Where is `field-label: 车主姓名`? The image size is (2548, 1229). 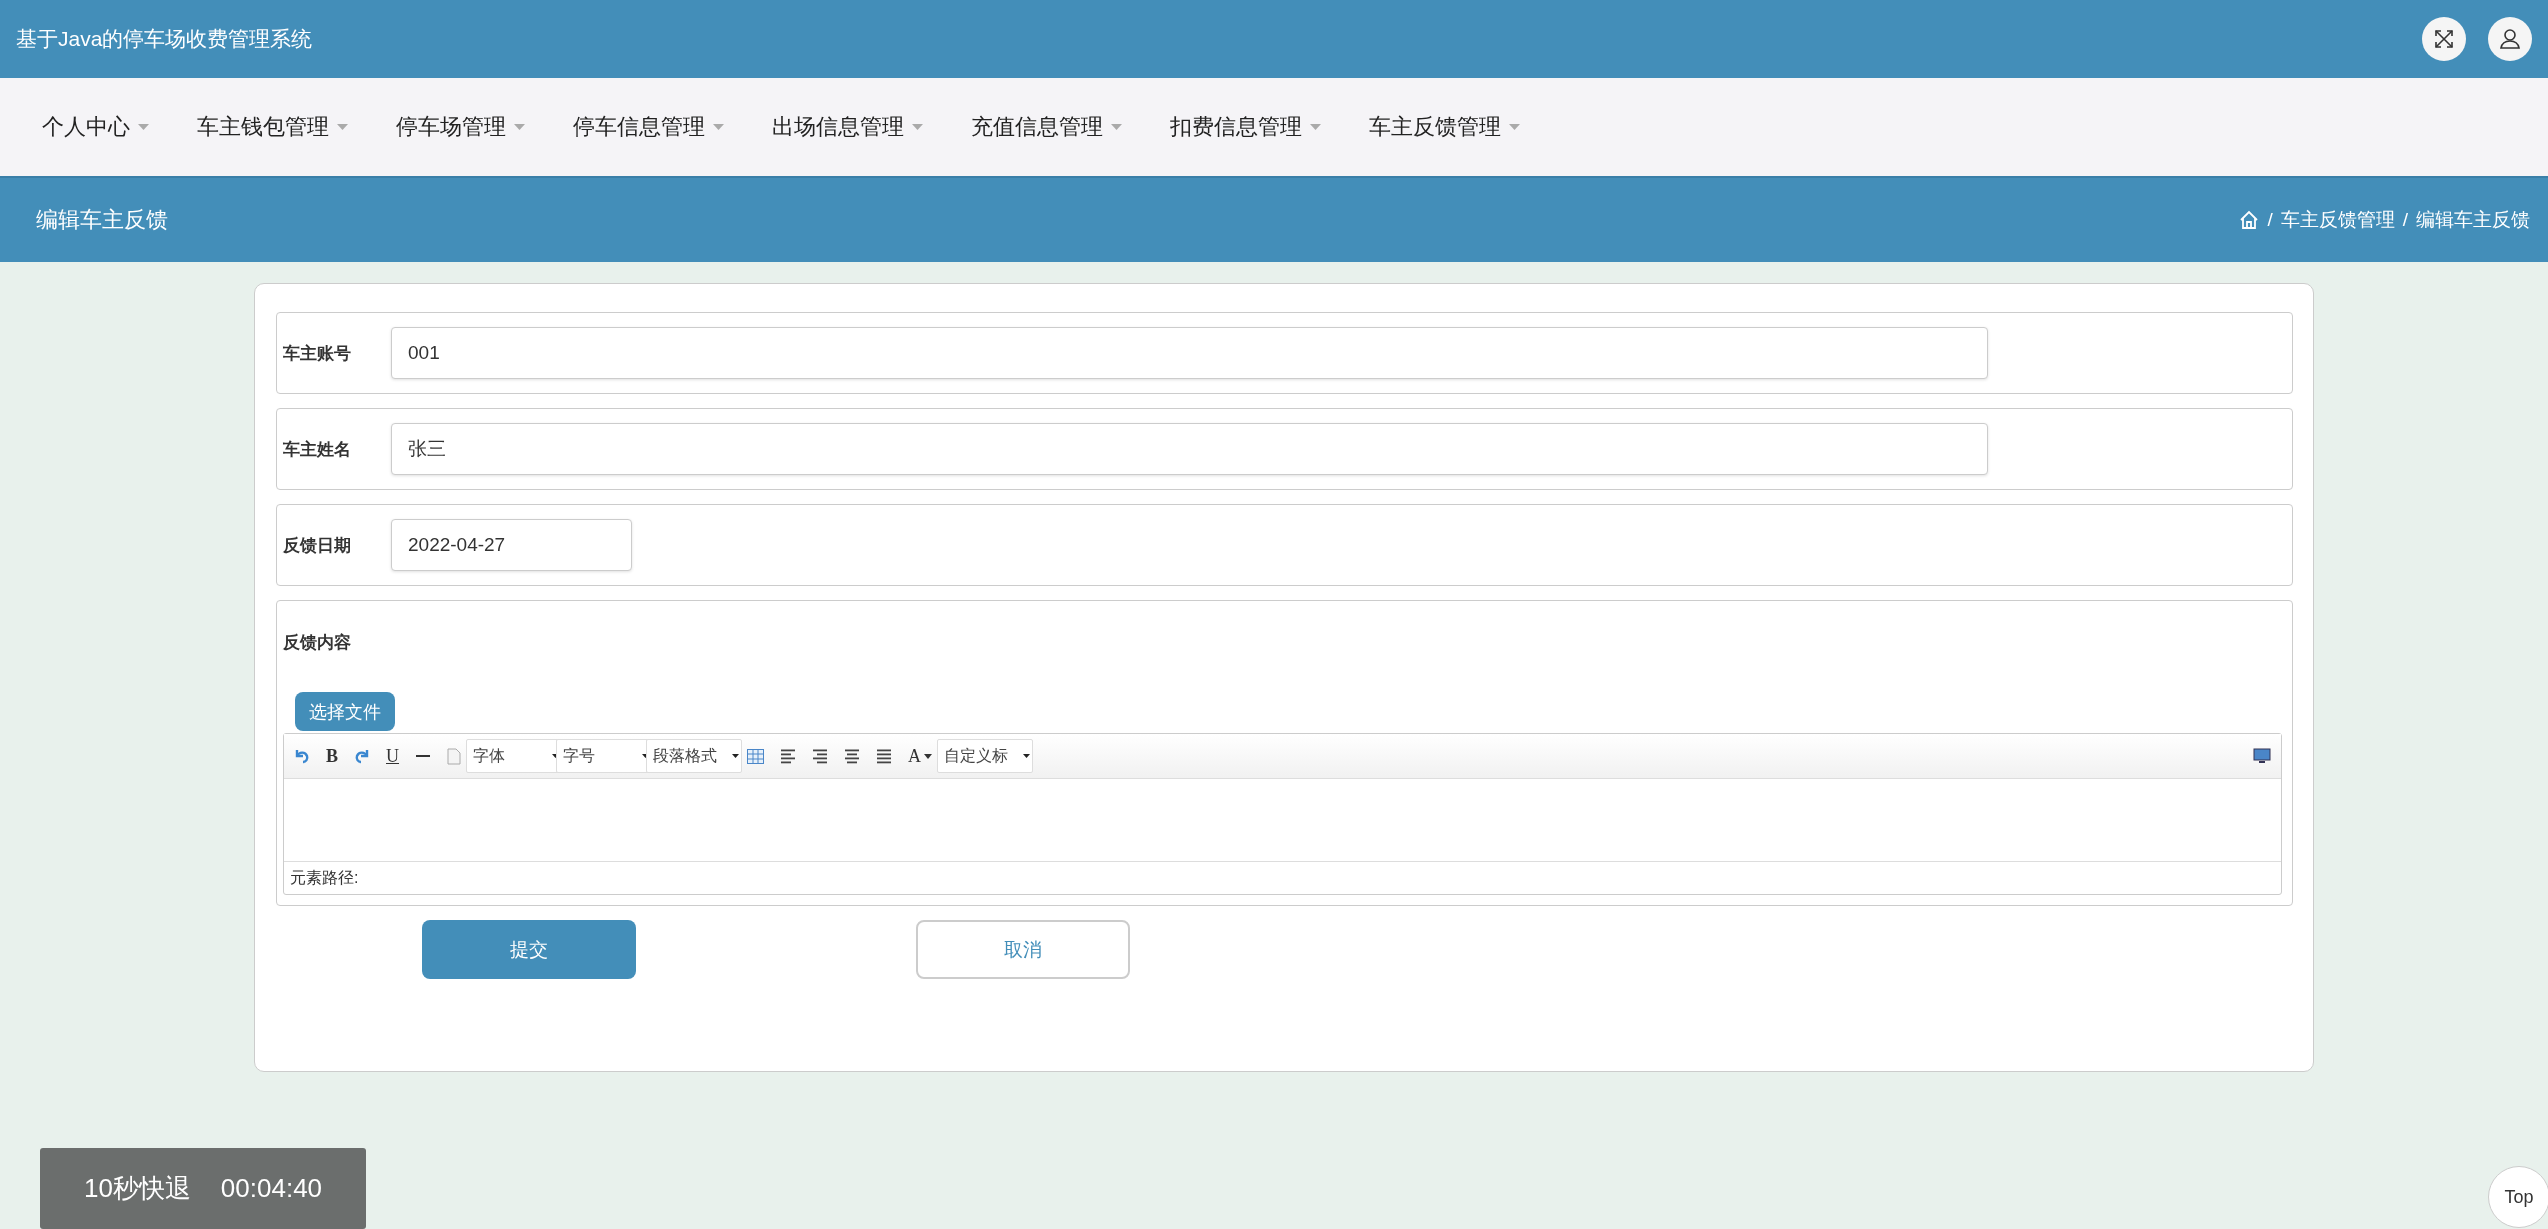 field-label: 车主姓名 is located at coordinates (317, 449).